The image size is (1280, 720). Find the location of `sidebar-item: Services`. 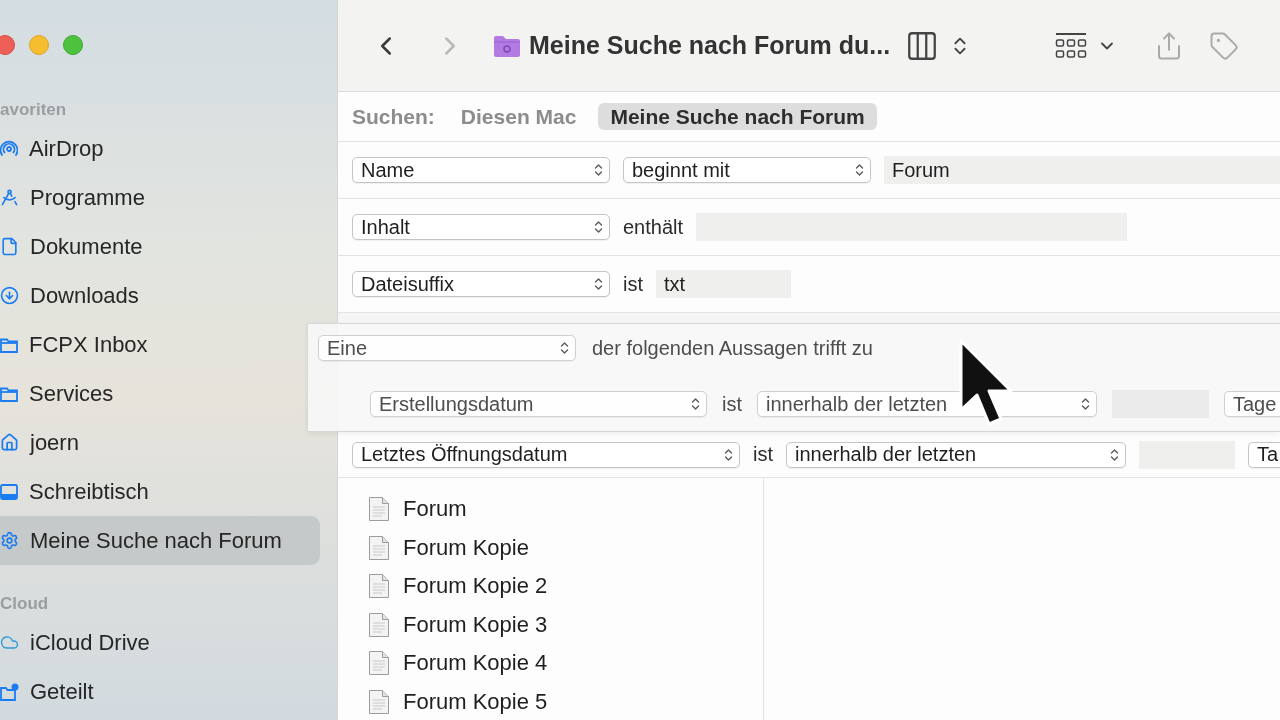

sidebar-item: Services is located at coordinates (60, 393).